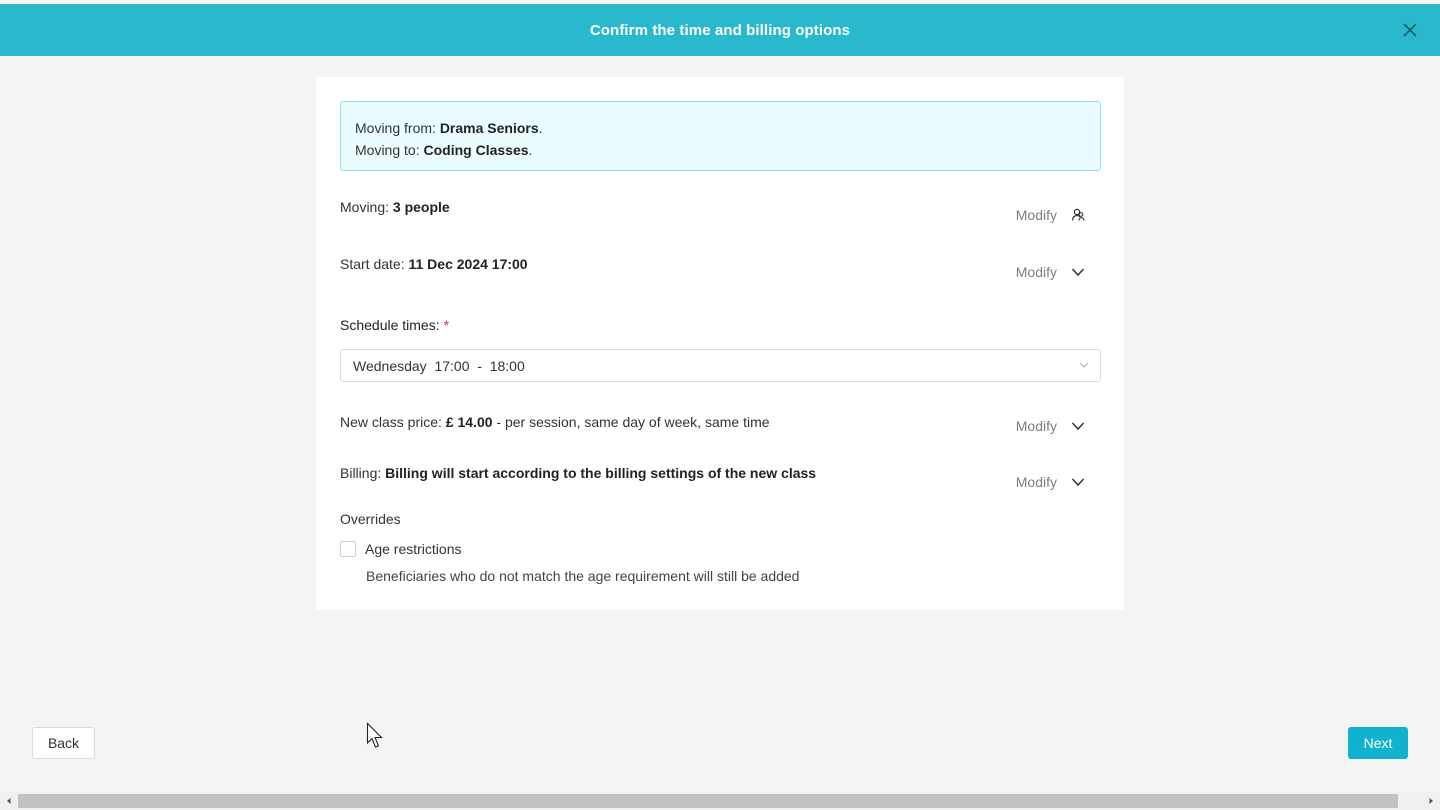 This screenshot has height=810, width=1440. What do you see at coordinates (720, 211) in the screenshot?
I see `moving-row: Moving: 3 people Modify` at bounding box center [720, 211].